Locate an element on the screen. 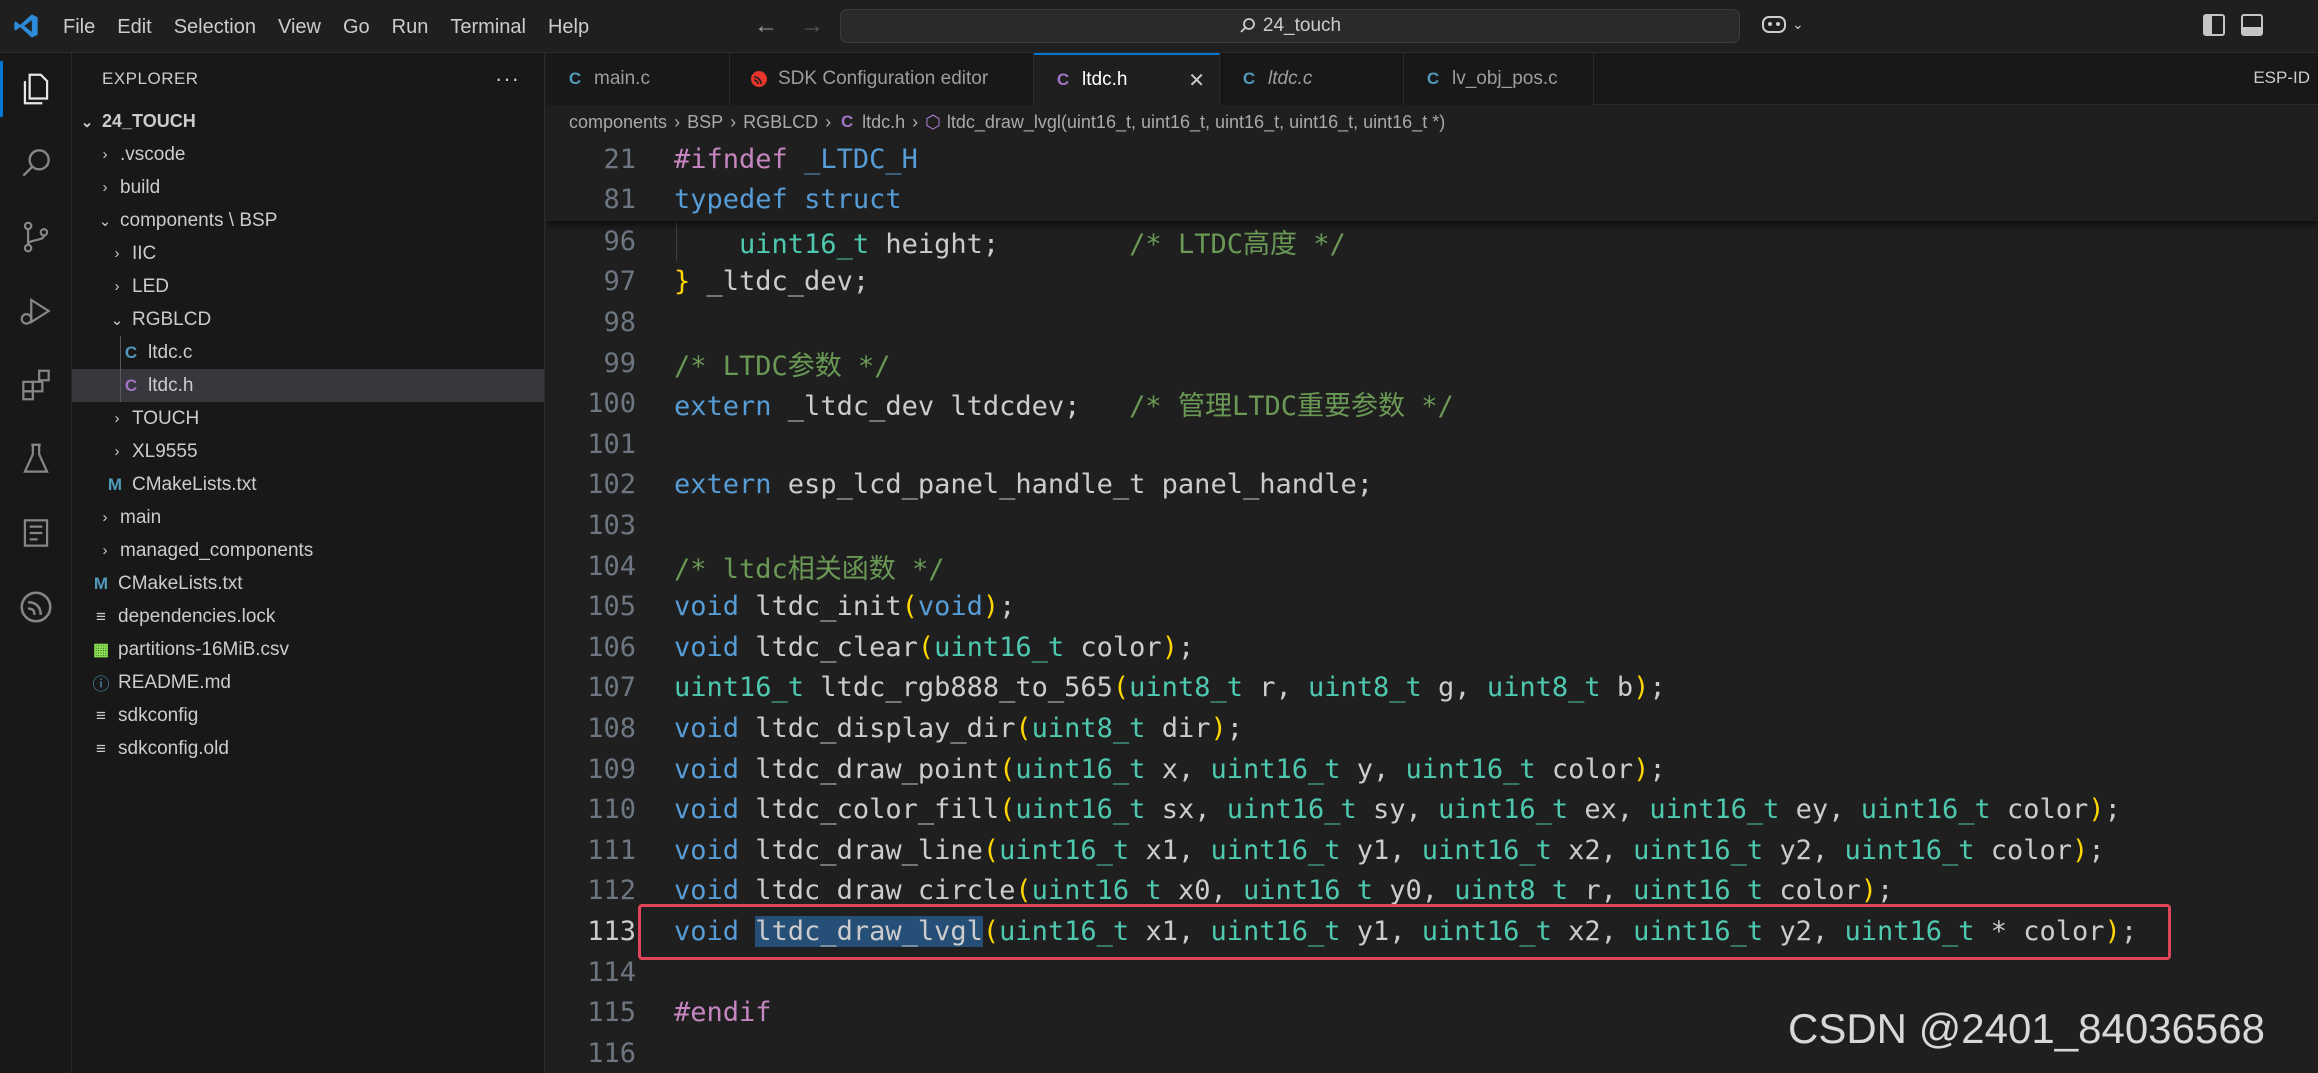 The width and height of the screenshot is (2318, 1073). breadcrumb-item: components is located at coordinates (618, 122).